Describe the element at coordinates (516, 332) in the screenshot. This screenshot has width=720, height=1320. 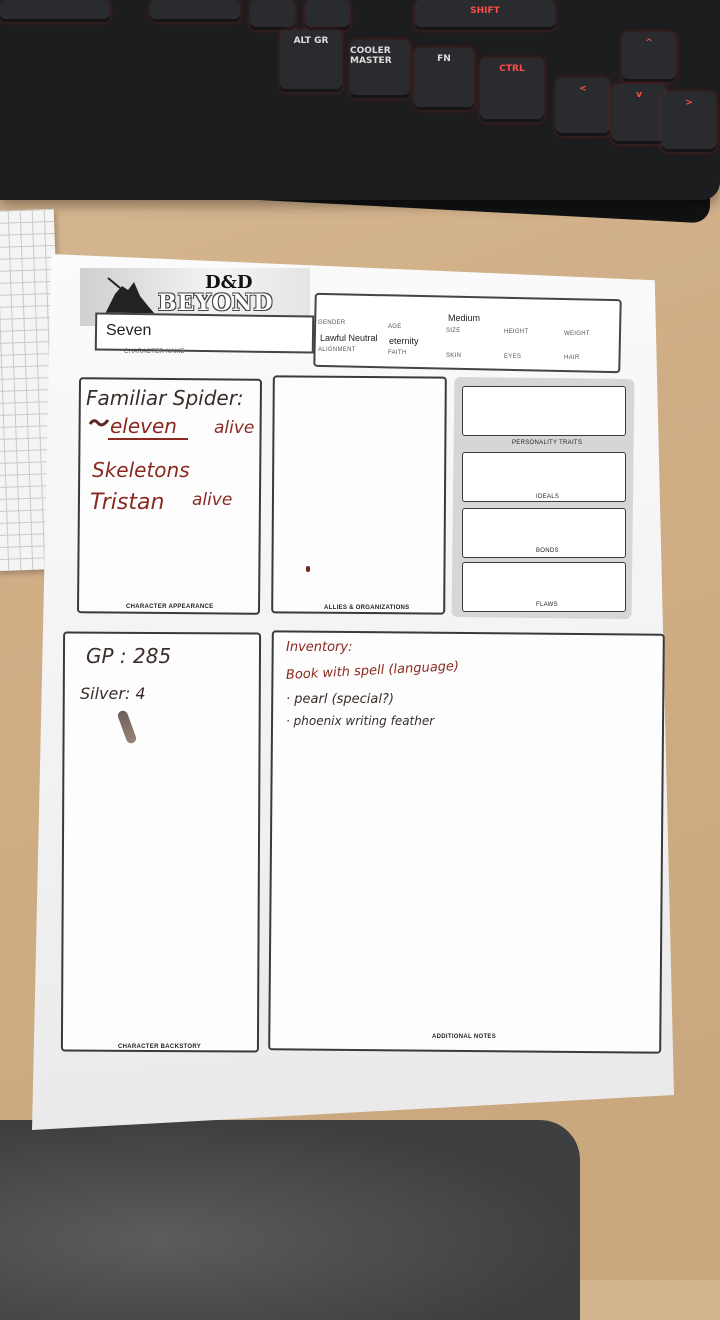
I see `height-label: HEIGHT` at that location.